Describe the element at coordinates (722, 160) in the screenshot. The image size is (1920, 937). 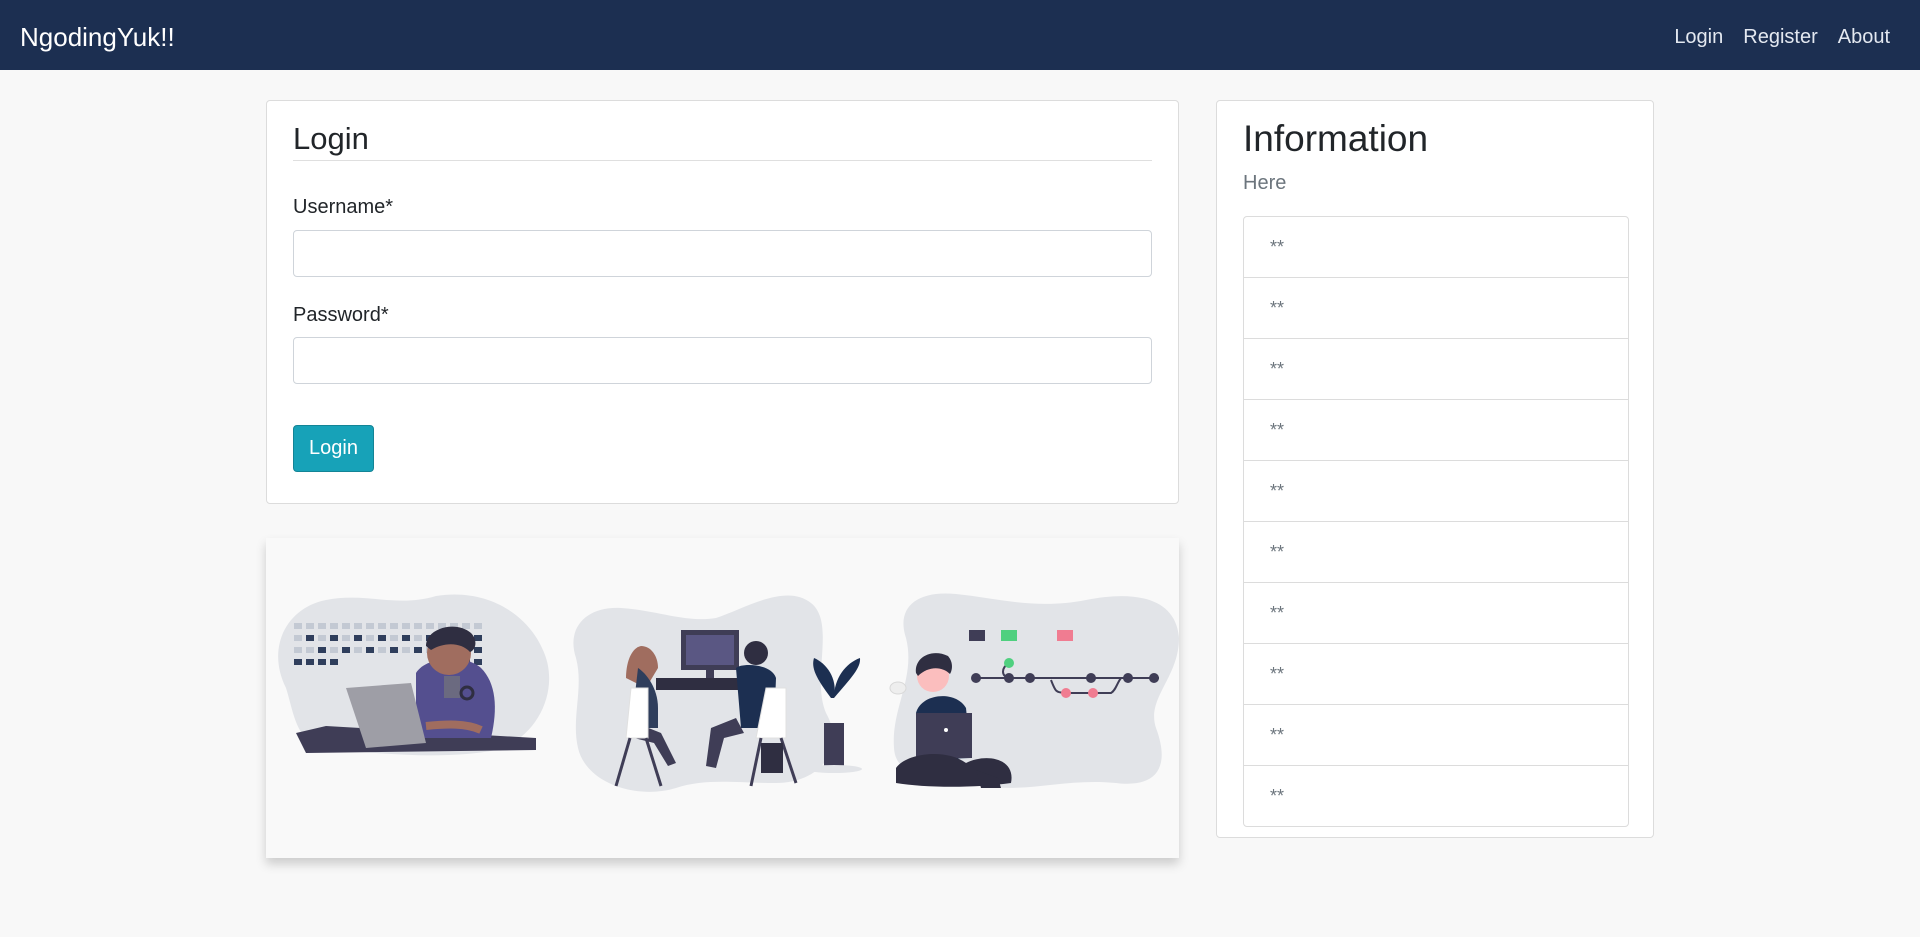
I see `divider` at that location.